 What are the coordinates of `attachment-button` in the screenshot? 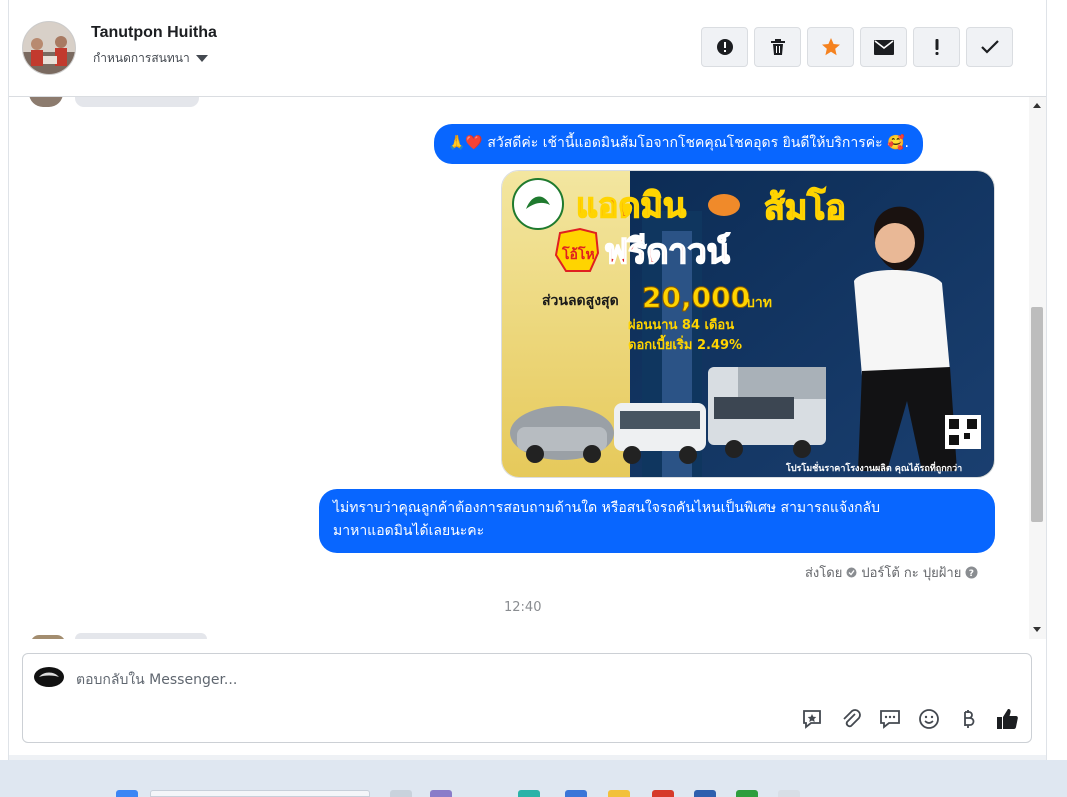 It's located at (850, 718).